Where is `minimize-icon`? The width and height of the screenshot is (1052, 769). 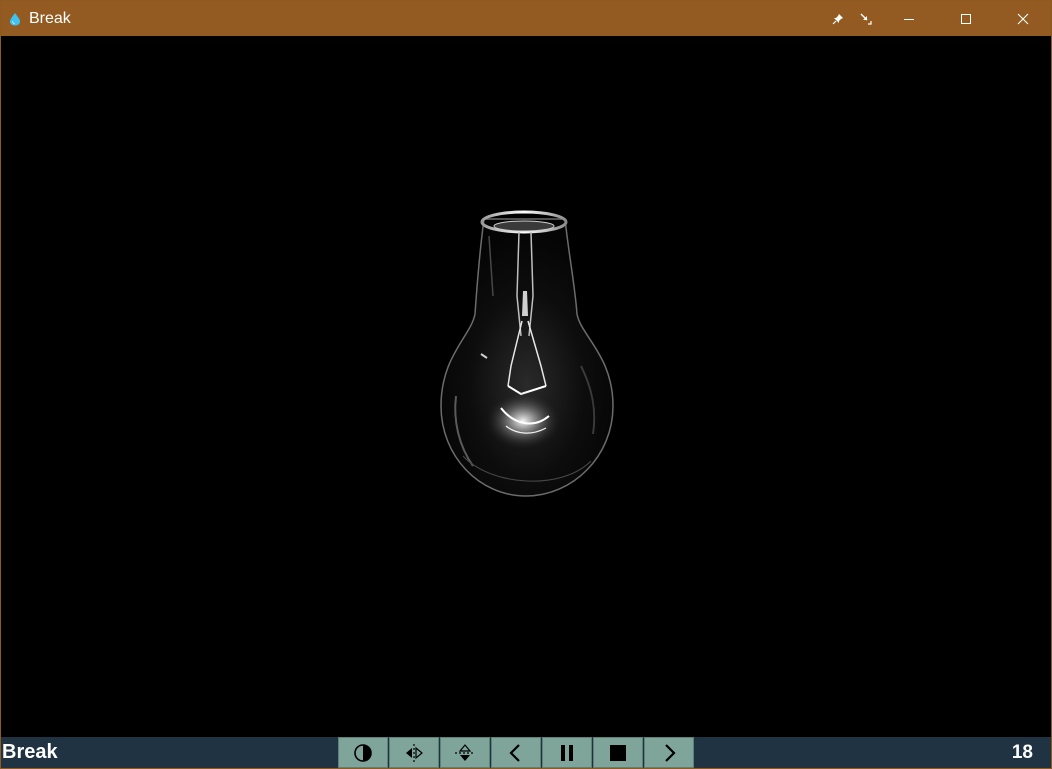 minimize-icon is located at coordinates (908, 19).